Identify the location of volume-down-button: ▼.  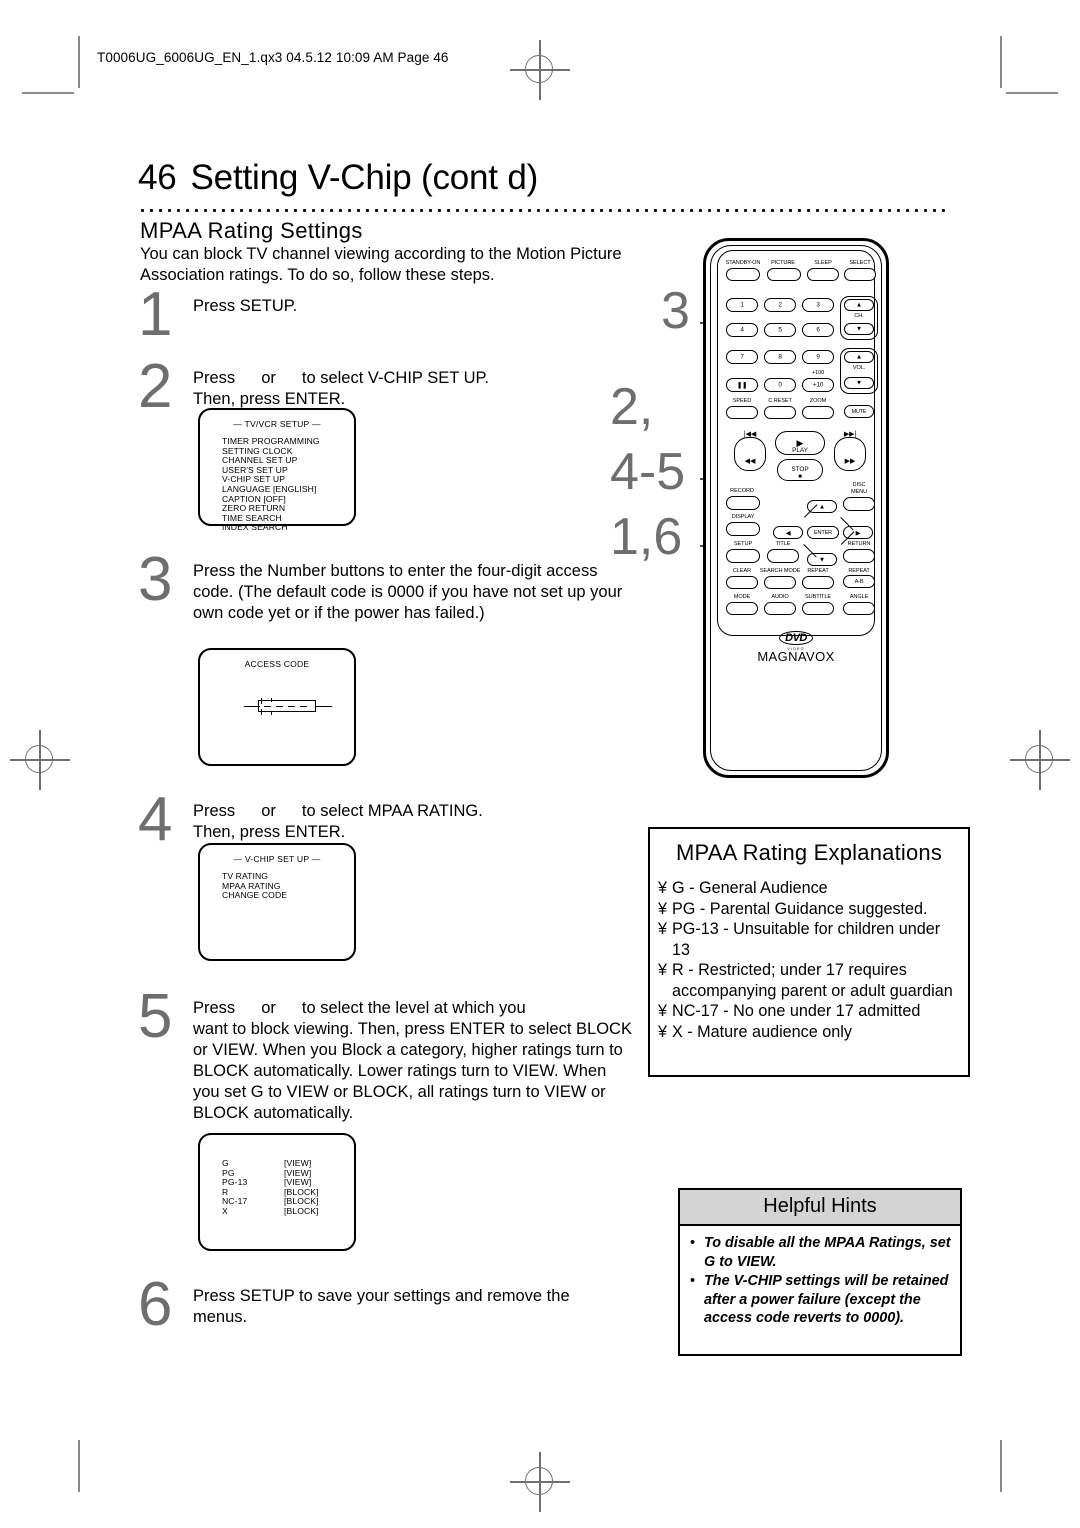
(859, 383).